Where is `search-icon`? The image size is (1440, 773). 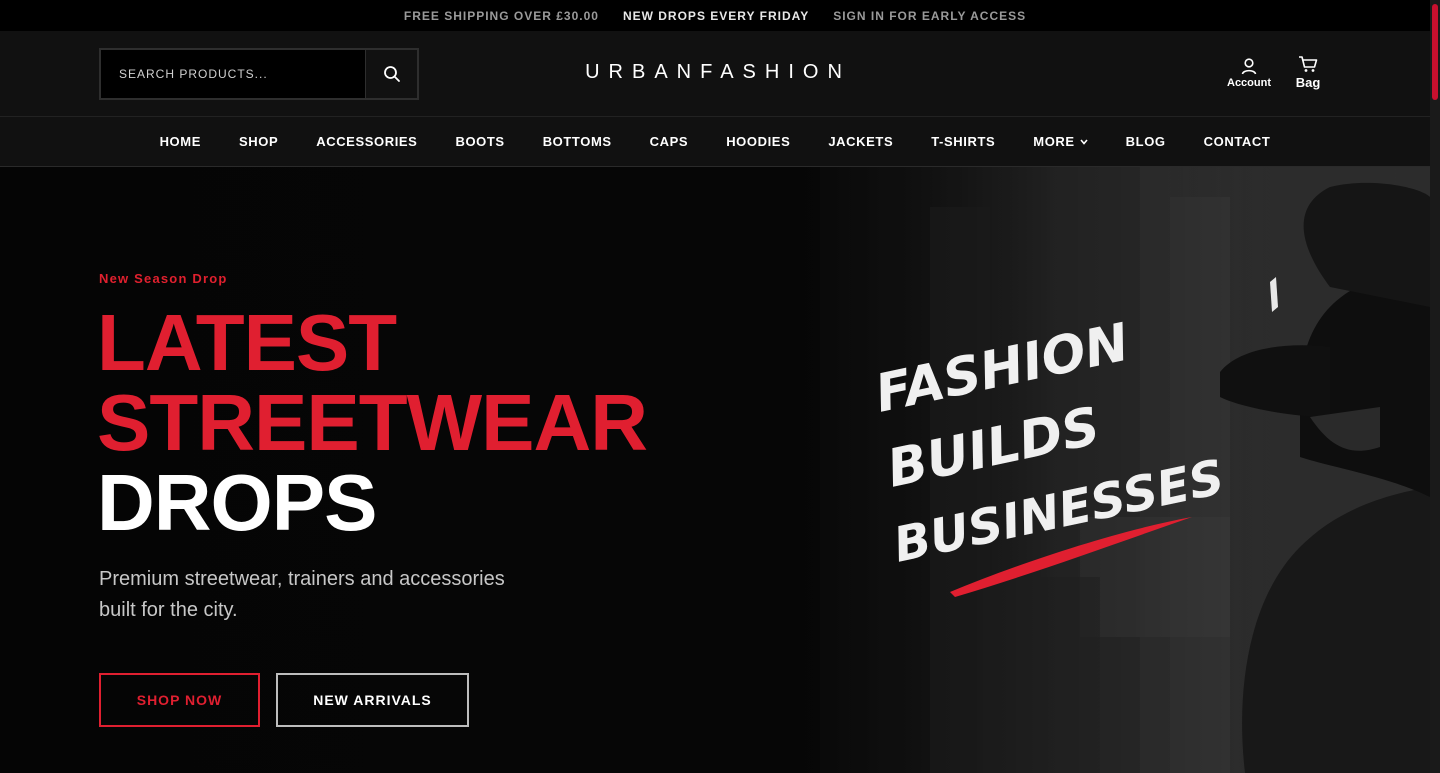
search-icon is located at coordinates (391, 74).